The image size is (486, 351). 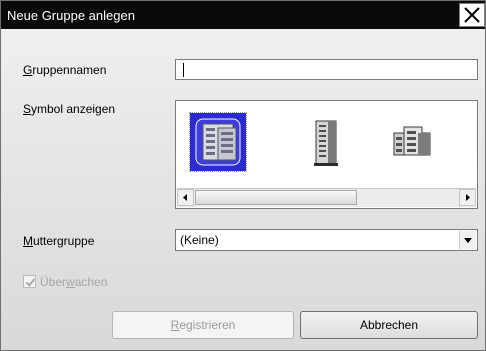 I want to click on arrow-left-icon, so click(x=185, y=197).